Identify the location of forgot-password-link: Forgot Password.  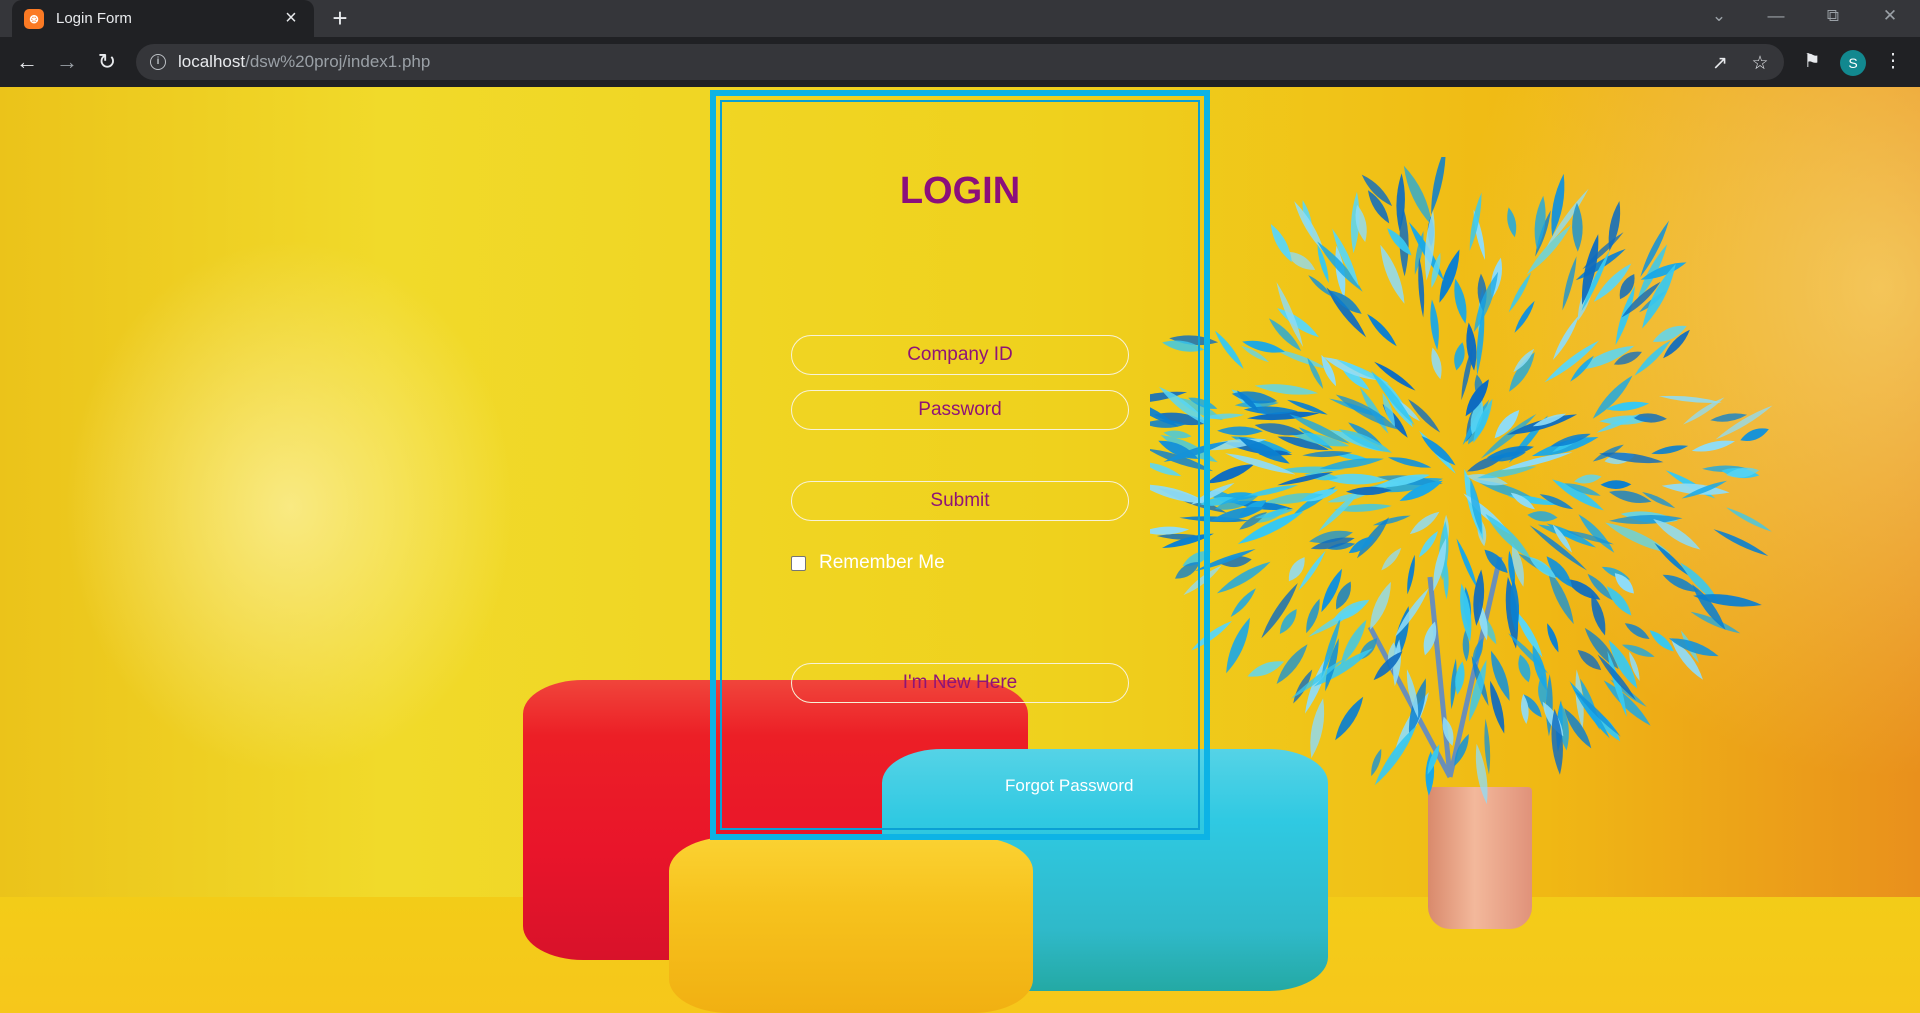
(1069, 786).